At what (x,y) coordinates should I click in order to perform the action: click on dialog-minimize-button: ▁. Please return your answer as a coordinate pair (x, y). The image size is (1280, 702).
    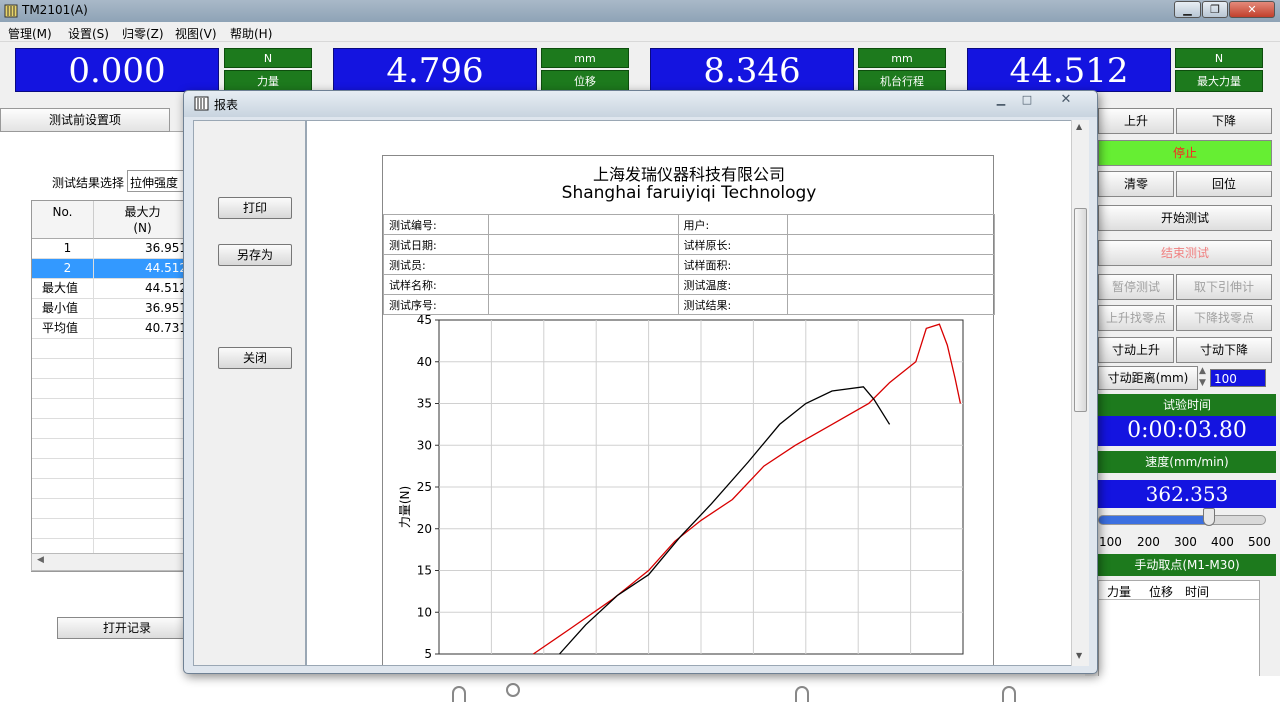
    Looking at the image, I should click on (1001, 101).